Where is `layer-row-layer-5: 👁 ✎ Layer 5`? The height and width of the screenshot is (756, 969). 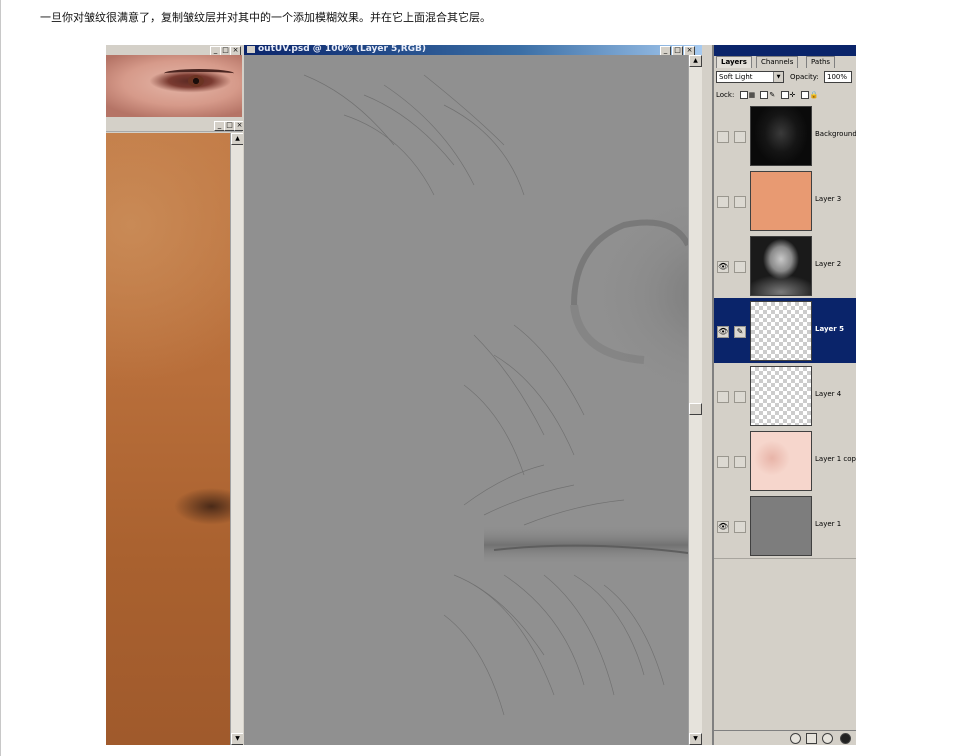
layer-row-layer-5: 👁 ✎ Layer 5 is located at coordinates (785, 331).